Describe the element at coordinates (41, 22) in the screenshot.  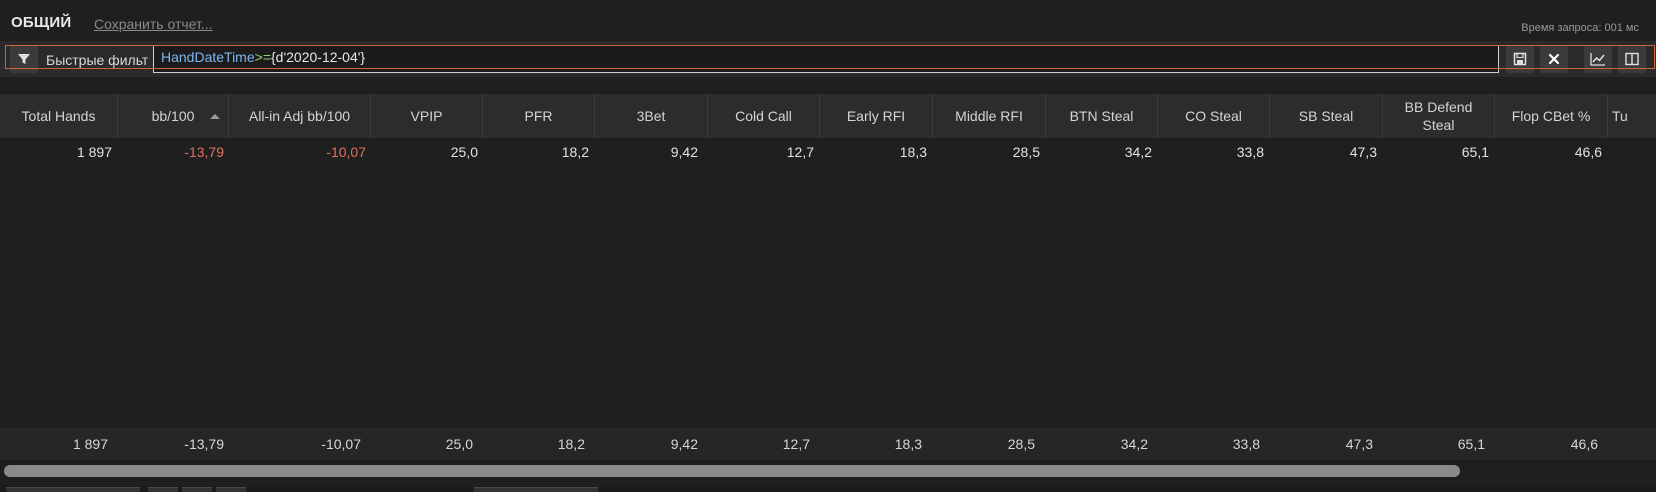
I see `report-title: ОБЩИЙ` at that location.